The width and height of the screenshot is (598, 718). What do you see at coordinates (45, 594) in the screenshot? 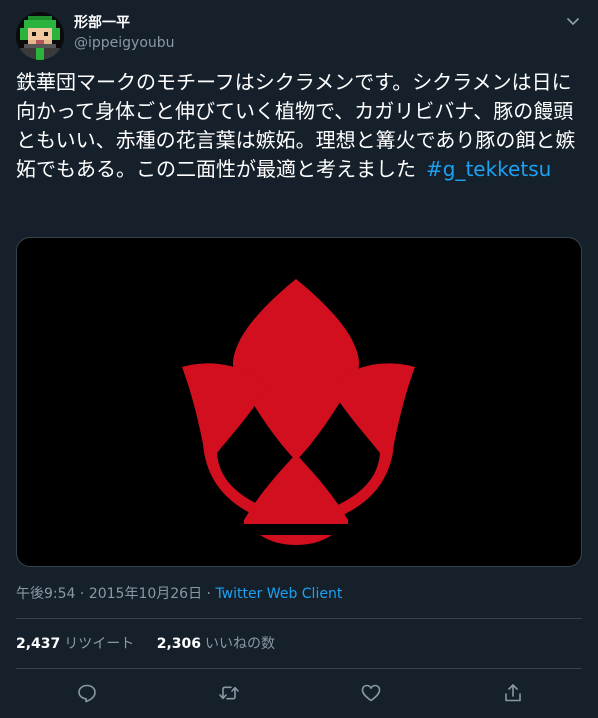
I see `tweet-time: 午後9:54` at bounding box center [45, 594].